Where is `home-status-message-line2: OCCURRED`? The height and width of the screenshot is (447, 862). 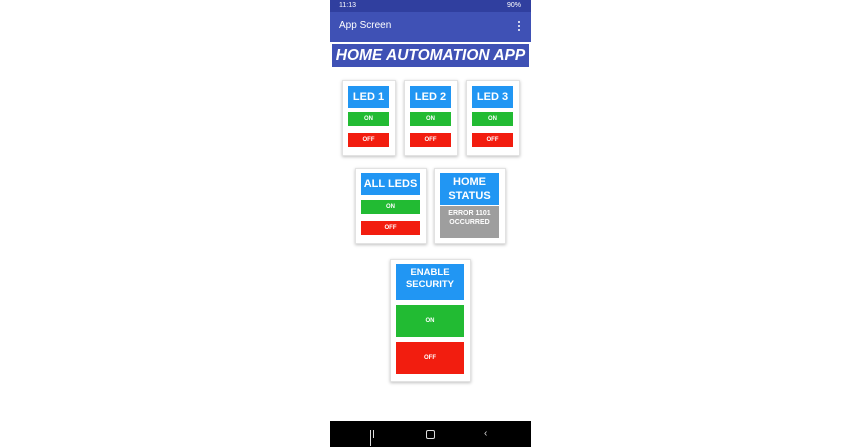 home-status-message-line2: OCCURRED is located at coordinates (469, 222).